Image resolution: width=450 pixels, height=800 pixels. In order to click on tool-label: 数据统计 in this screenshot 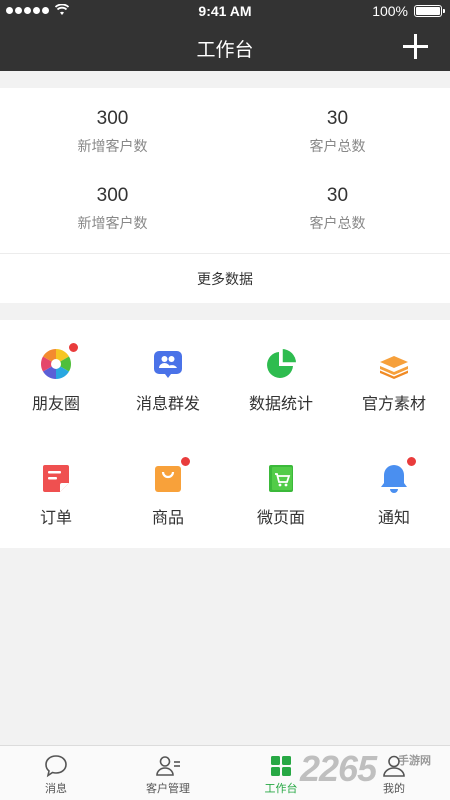, I will do `click(280, 404)`.